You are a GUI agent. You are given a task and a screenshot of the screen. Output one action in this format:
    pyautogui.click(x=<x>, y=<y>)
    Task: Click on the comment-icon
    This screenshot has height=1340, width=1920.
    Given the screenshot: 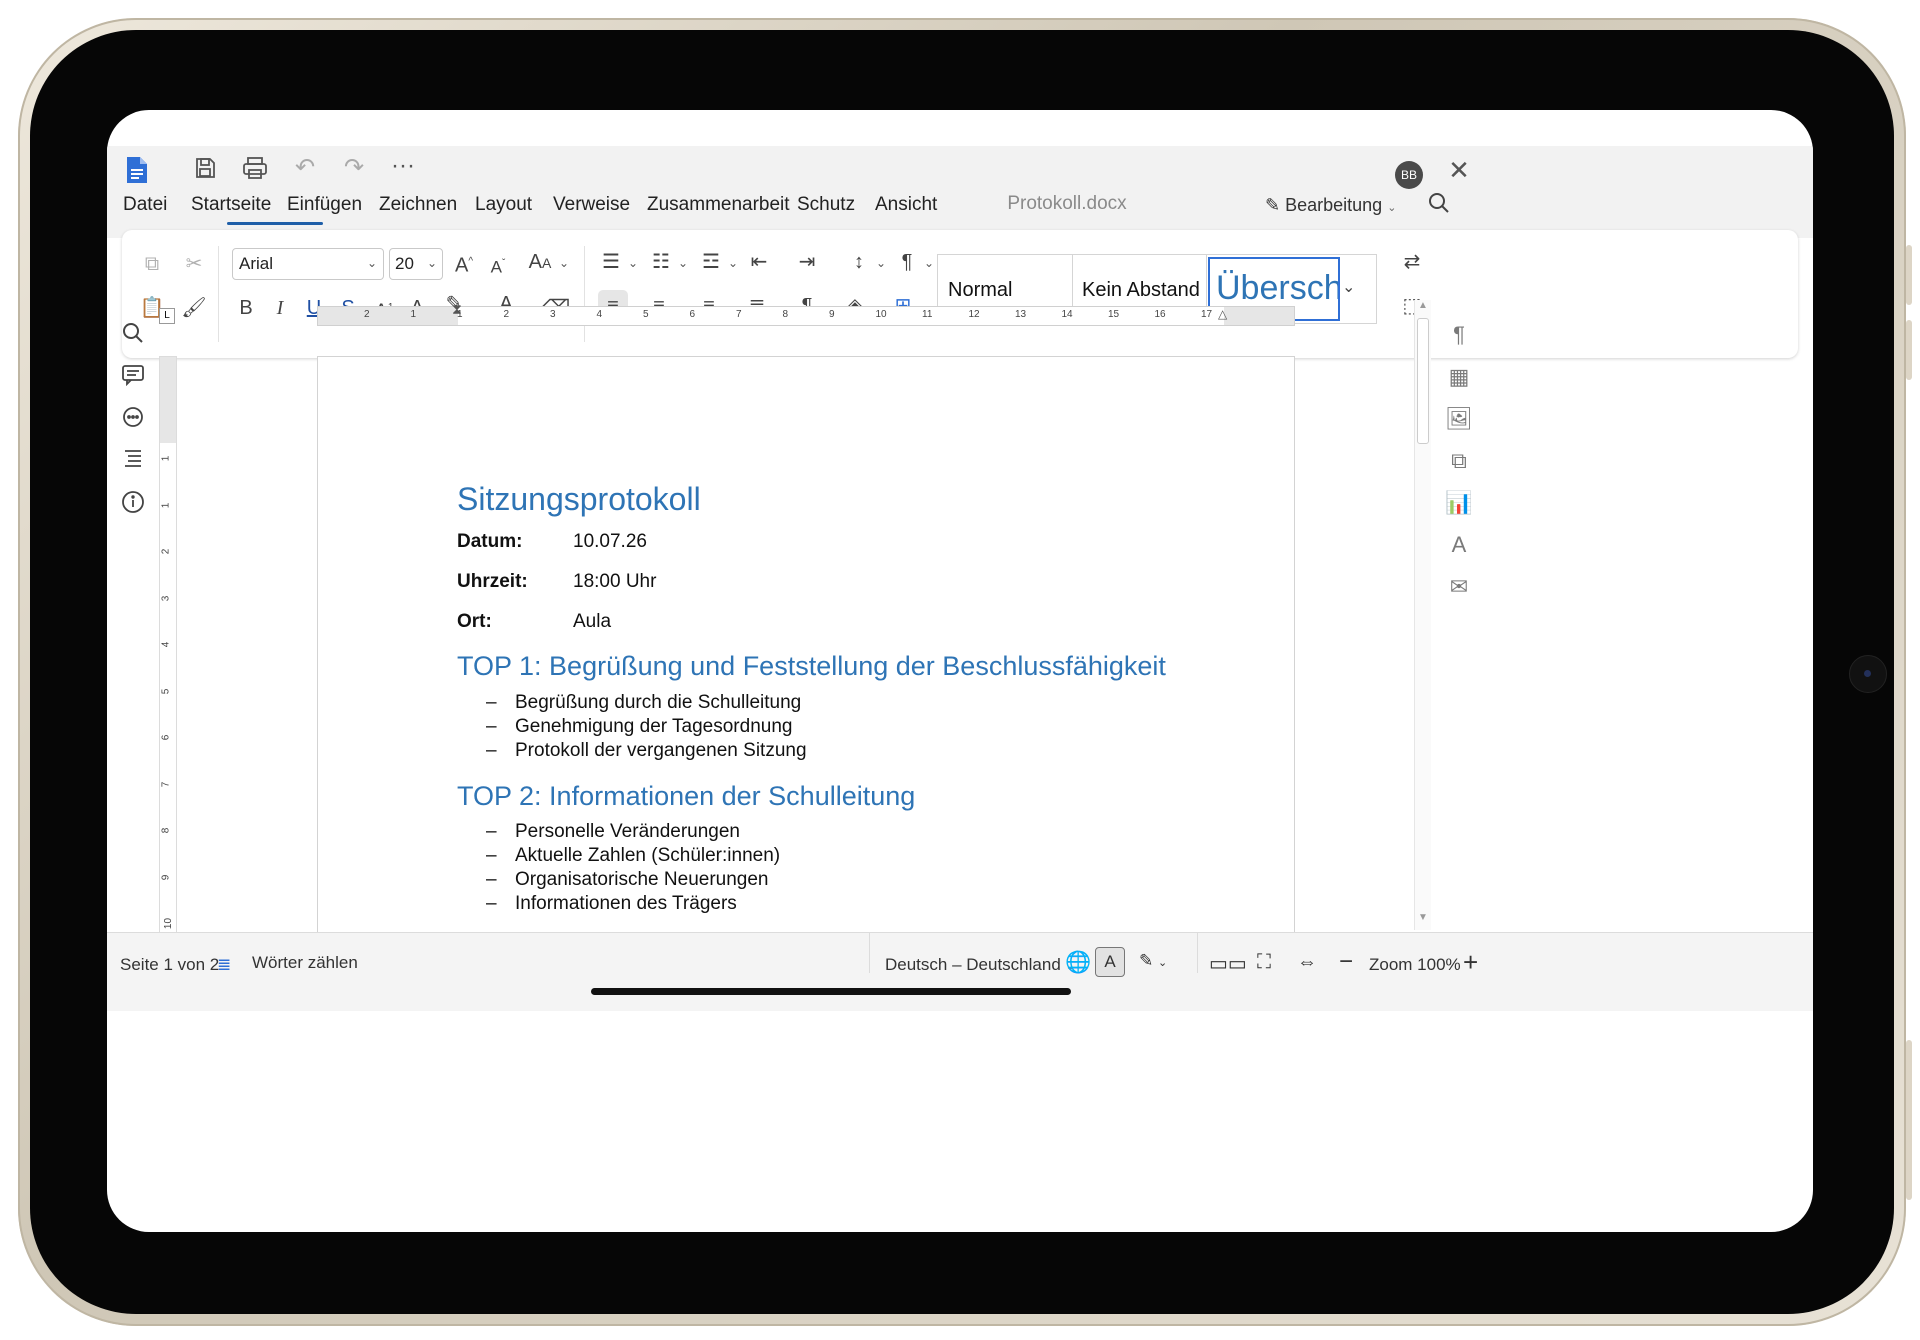 What is the action you would take?
    pyautogui.click(x=133, y=378)
    